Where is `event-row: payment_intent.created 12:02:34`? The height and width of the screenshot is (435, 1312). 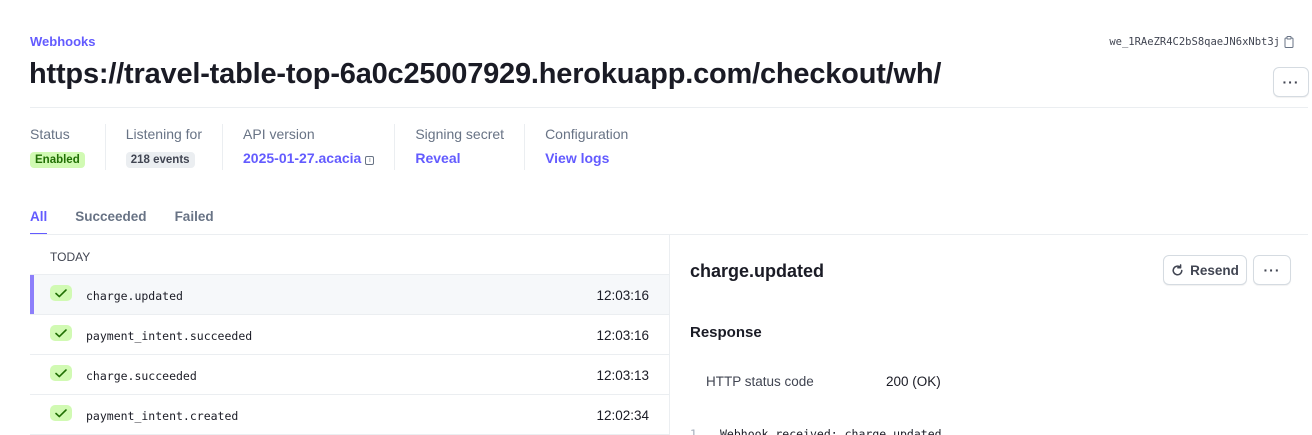
event-row: payment_intent.created 12:02:34 is located at coordinates (349, 415).